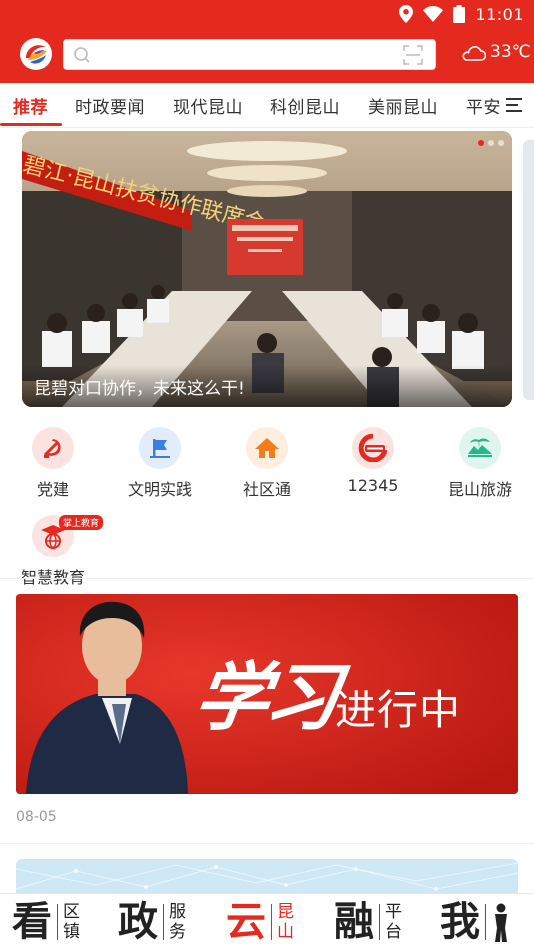 The width and height of the screenshot is (534, 949). I want to click on feature-title: 学习, so click(265, 698).